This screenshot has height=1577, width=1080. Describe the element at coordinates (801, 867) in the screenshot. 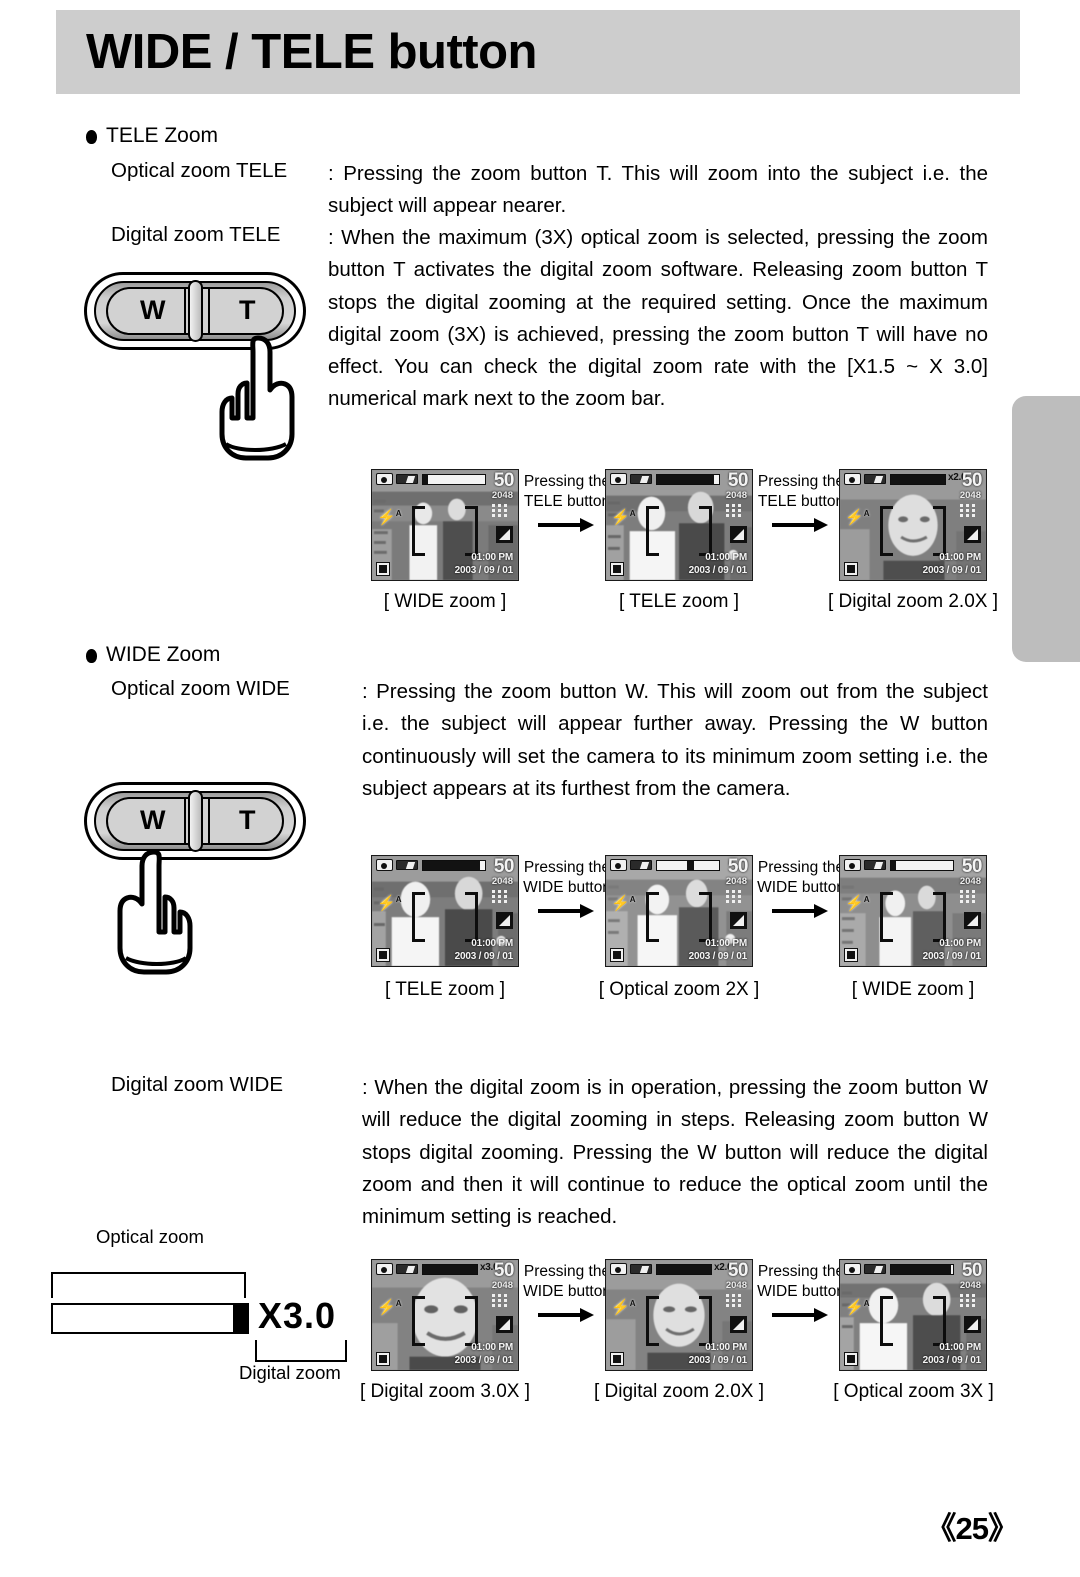

I see `transition-wide-2-line1: Pressing the` at that location.